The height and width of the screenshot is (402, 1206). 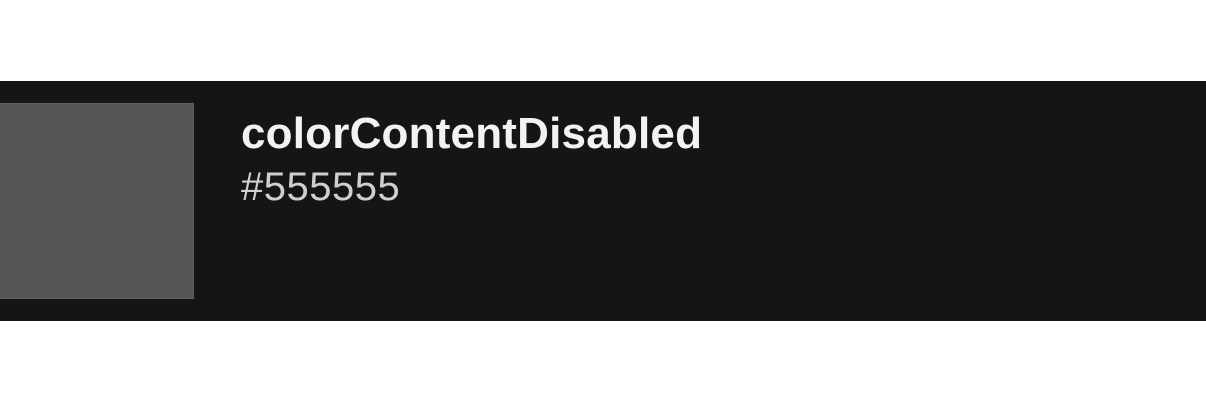 I want to click on token-hex-value: #555555, so click(x=321, y=187).